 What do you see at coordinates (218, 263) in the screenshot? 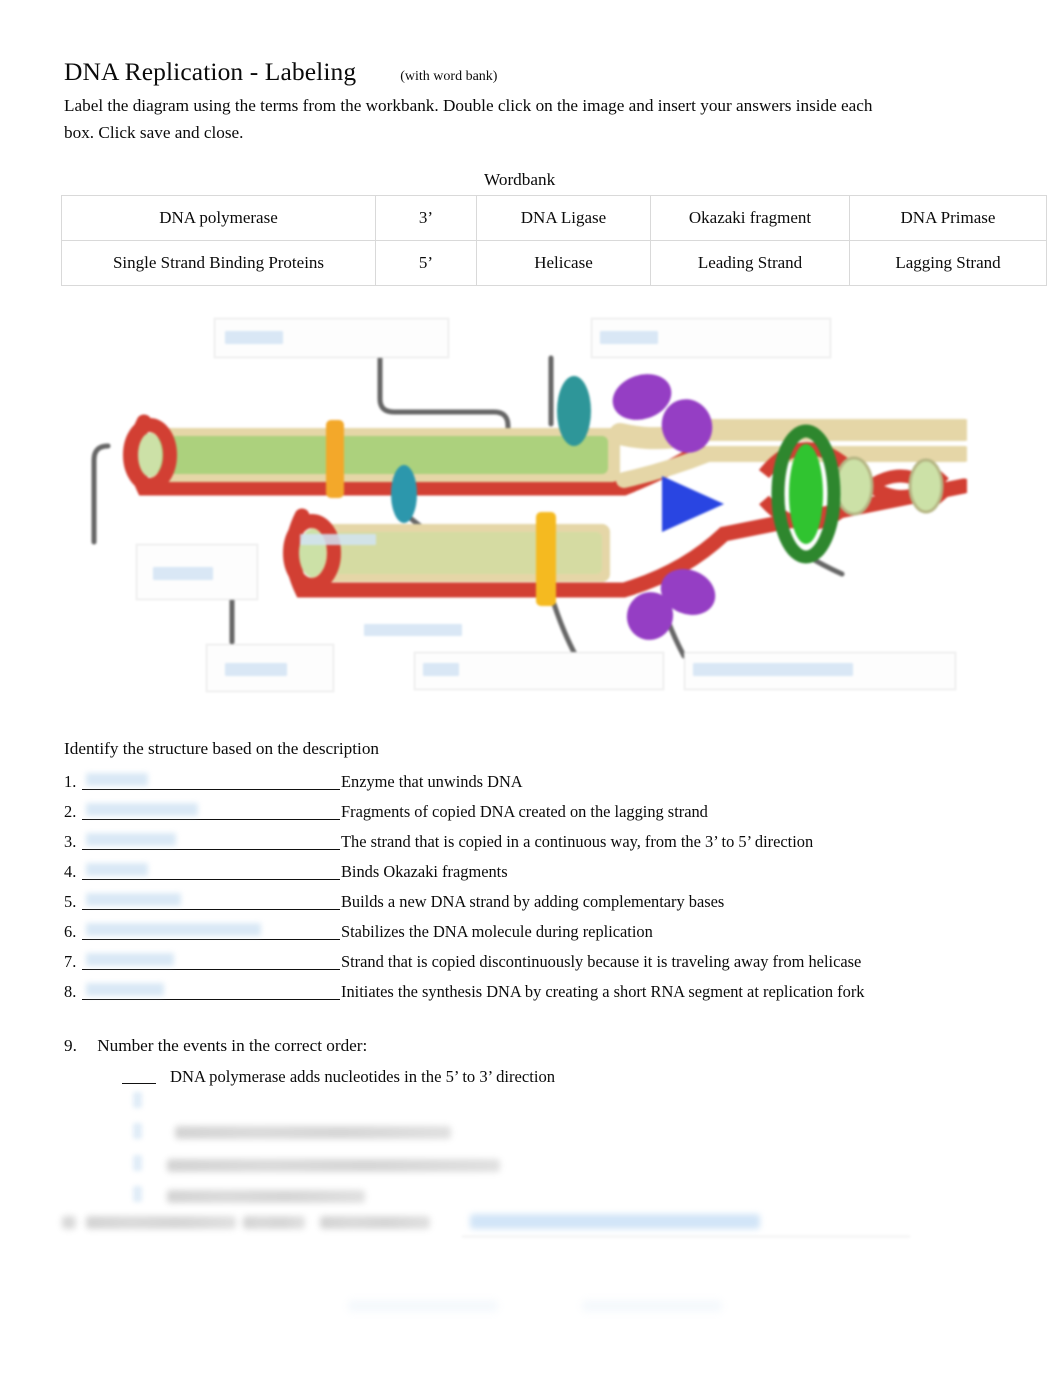
I see `wordbank-cell: Single Strand Binding Proteins` at bounding box center [218, 263].